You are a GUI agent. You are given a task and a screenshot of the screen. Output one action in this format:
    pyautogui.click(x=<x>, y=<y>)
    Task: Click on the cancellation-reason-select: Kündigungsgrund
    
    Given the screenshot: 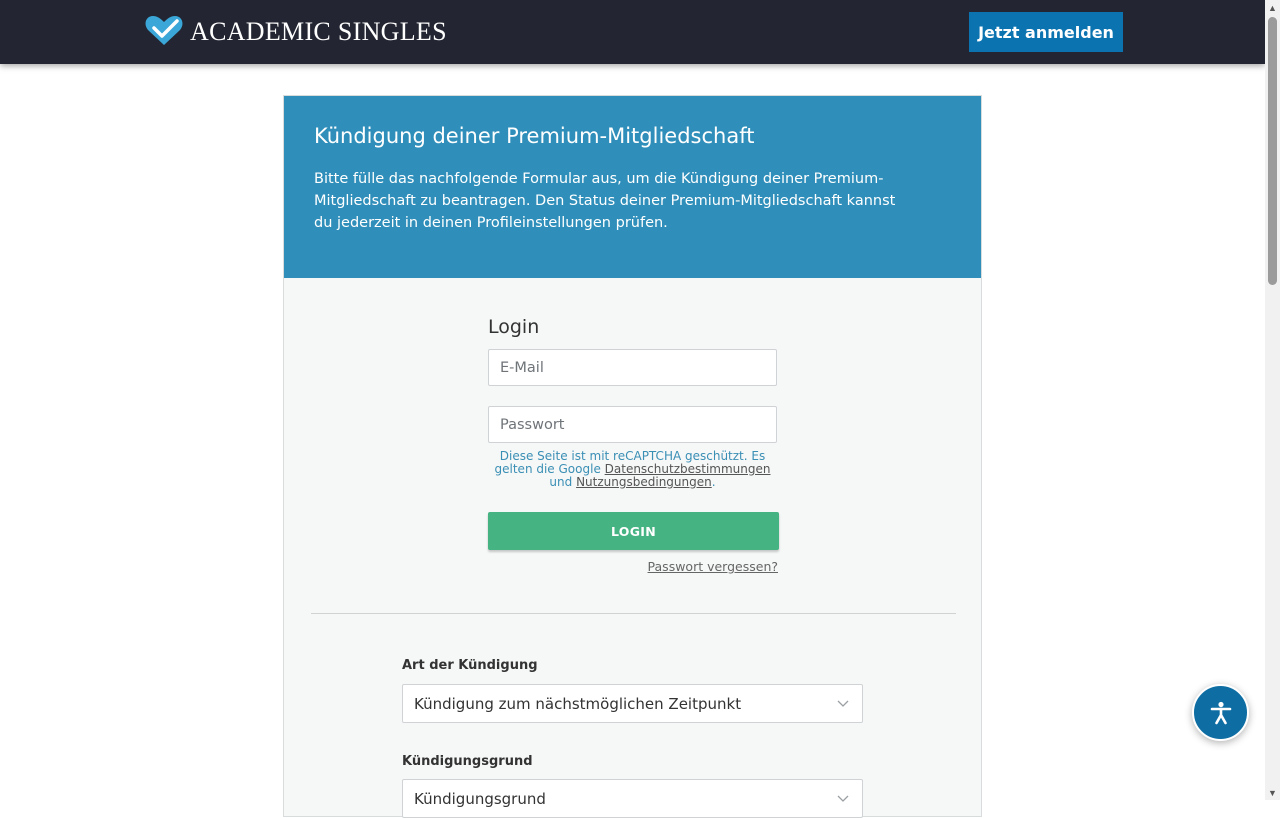 What is the action you would take?
    pyautogui.click(x=632, y=798)
    